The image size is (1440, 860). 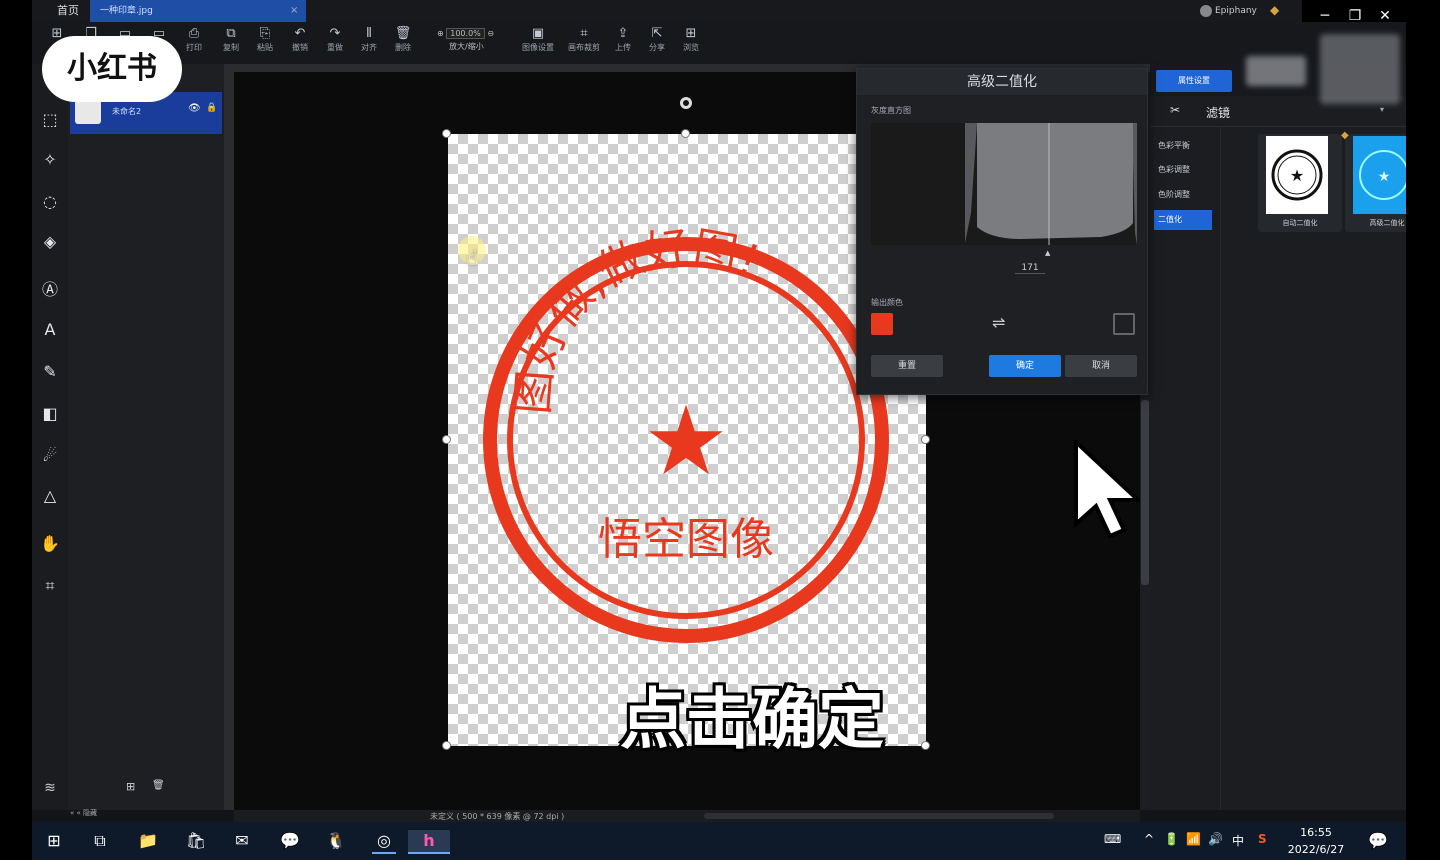 I want to click on start-menu-icon: ⊞, so click(x=54, y=841).